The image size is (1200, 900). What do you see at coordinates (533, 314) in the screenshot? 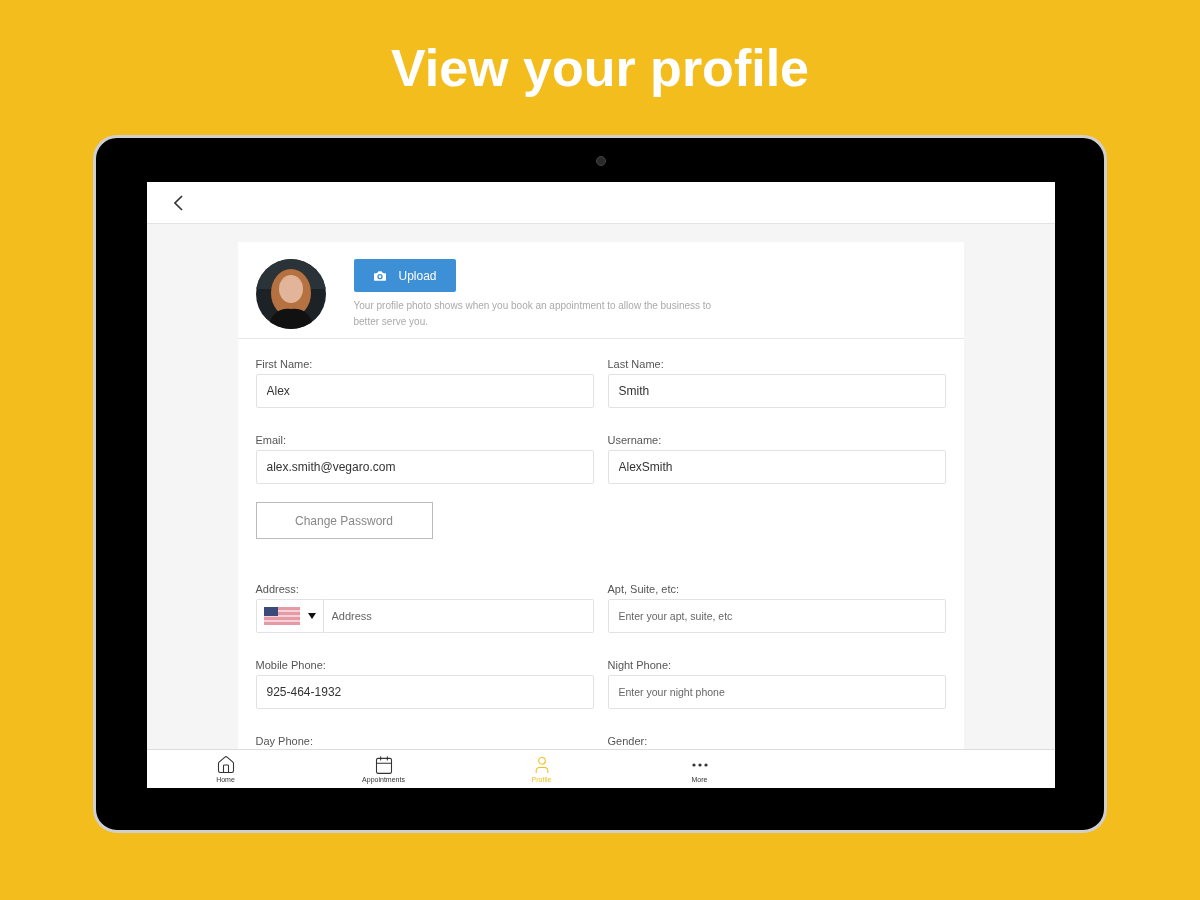
I see `photo-hint: Your profile photo shows when you book an appointment to allow the business to better serve you.` at bounding box center [533, 314].